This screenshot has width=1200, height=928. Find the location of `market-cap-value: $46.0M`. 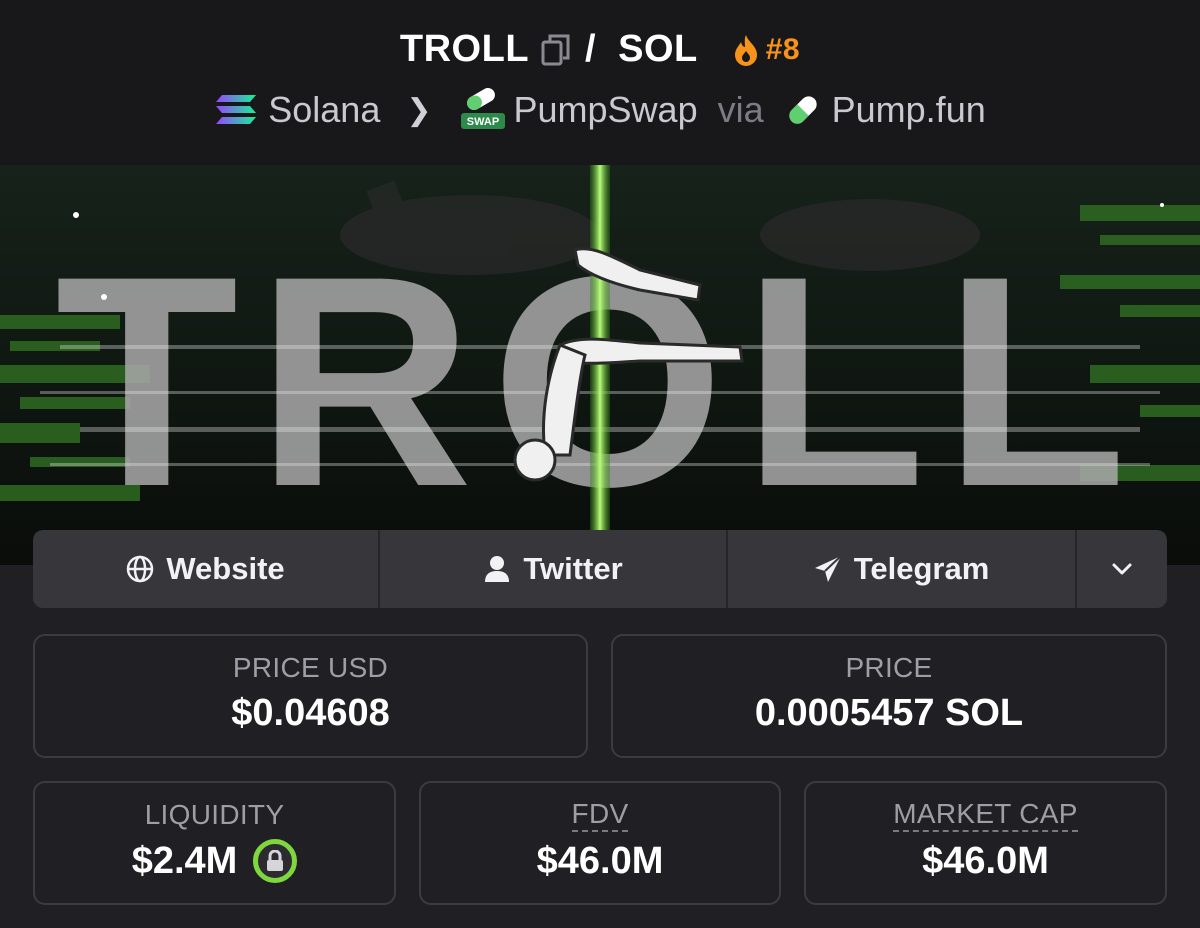

market-cap-value: $46.0M is located at coordinates (985, 861).